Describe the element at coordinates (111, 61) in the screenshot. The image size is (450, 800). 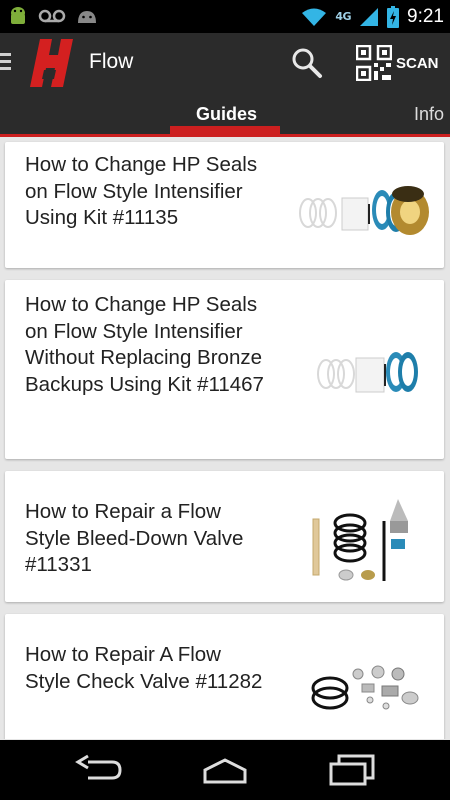
I see `page-title: Flow` at that location.